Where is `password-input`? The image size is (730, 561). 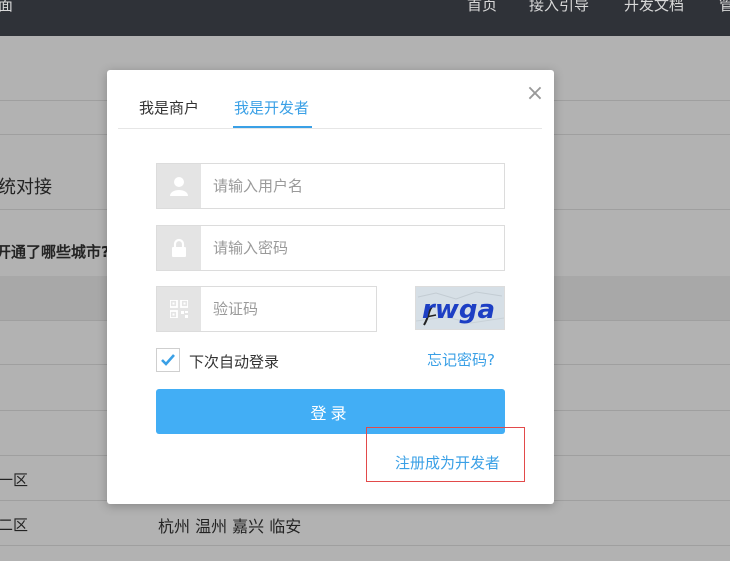 password-input is located at coordinates (353, 248).